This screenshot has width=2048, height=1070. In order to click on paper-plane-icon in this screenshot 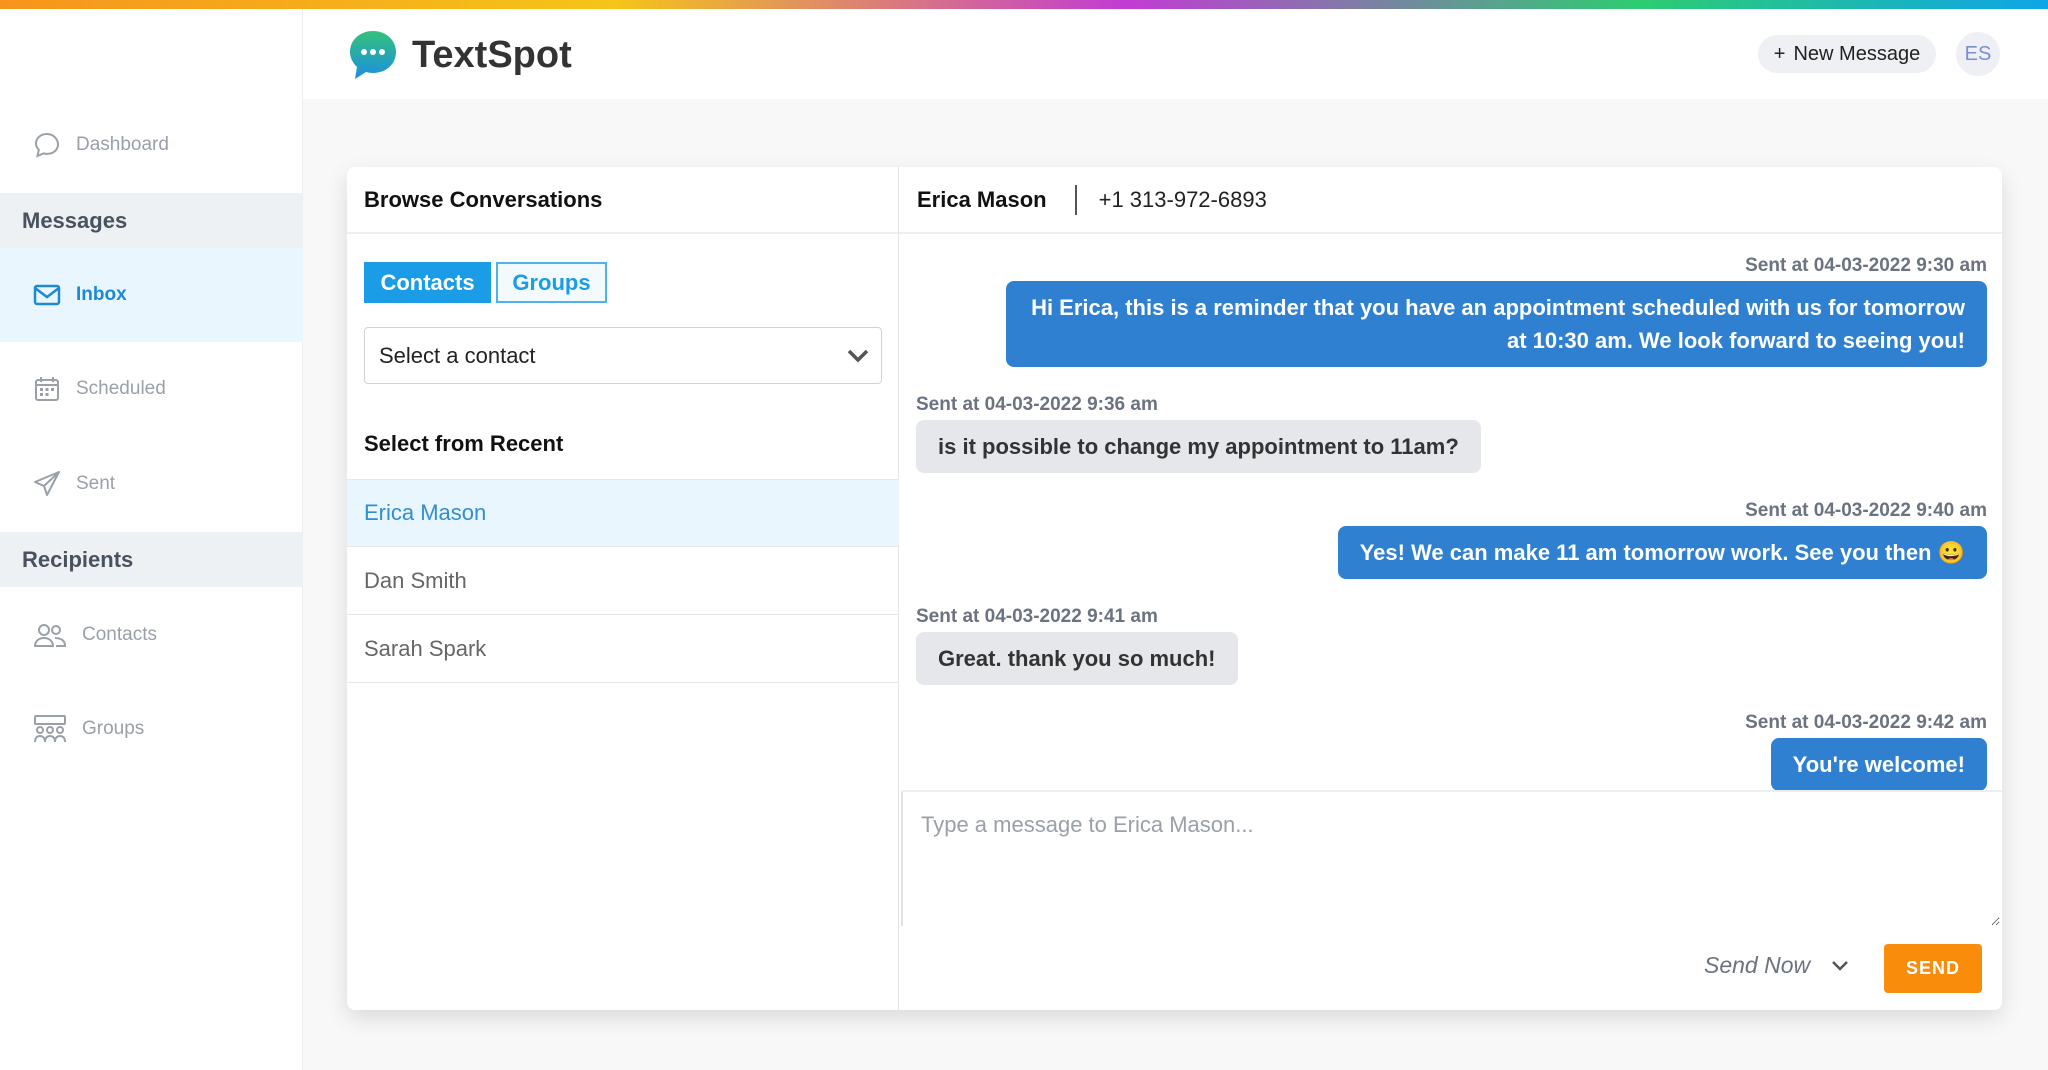, I will do `click(47, 483)`.